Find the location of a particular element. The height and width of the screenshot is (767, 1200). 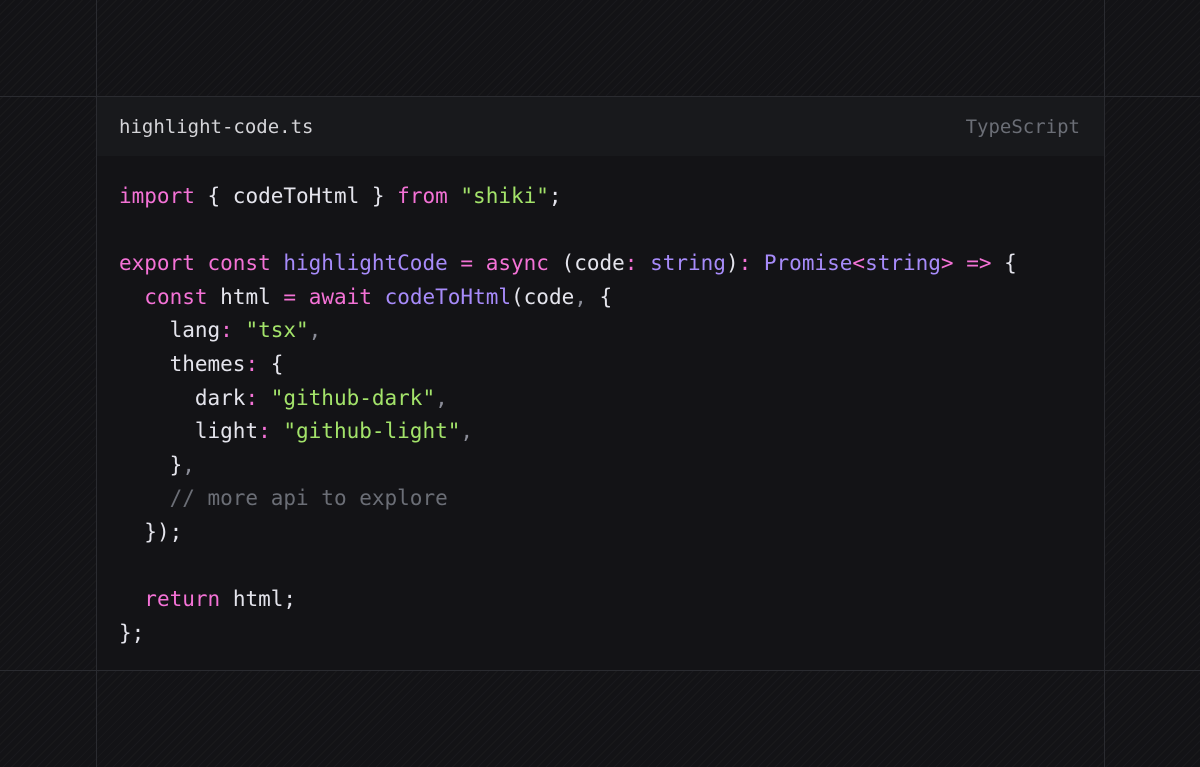

grid-line-bottom is located at coordinates (600, 670).